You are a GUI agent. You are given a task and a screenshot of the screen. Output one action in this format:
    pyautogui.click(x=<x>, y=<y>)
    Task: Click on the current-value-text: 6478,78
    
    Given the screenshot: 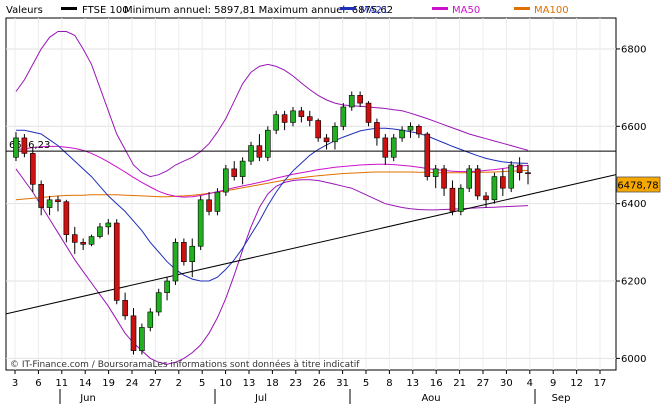 What is the action you would take?
    pyautogui.click(x=637, y=186)
    